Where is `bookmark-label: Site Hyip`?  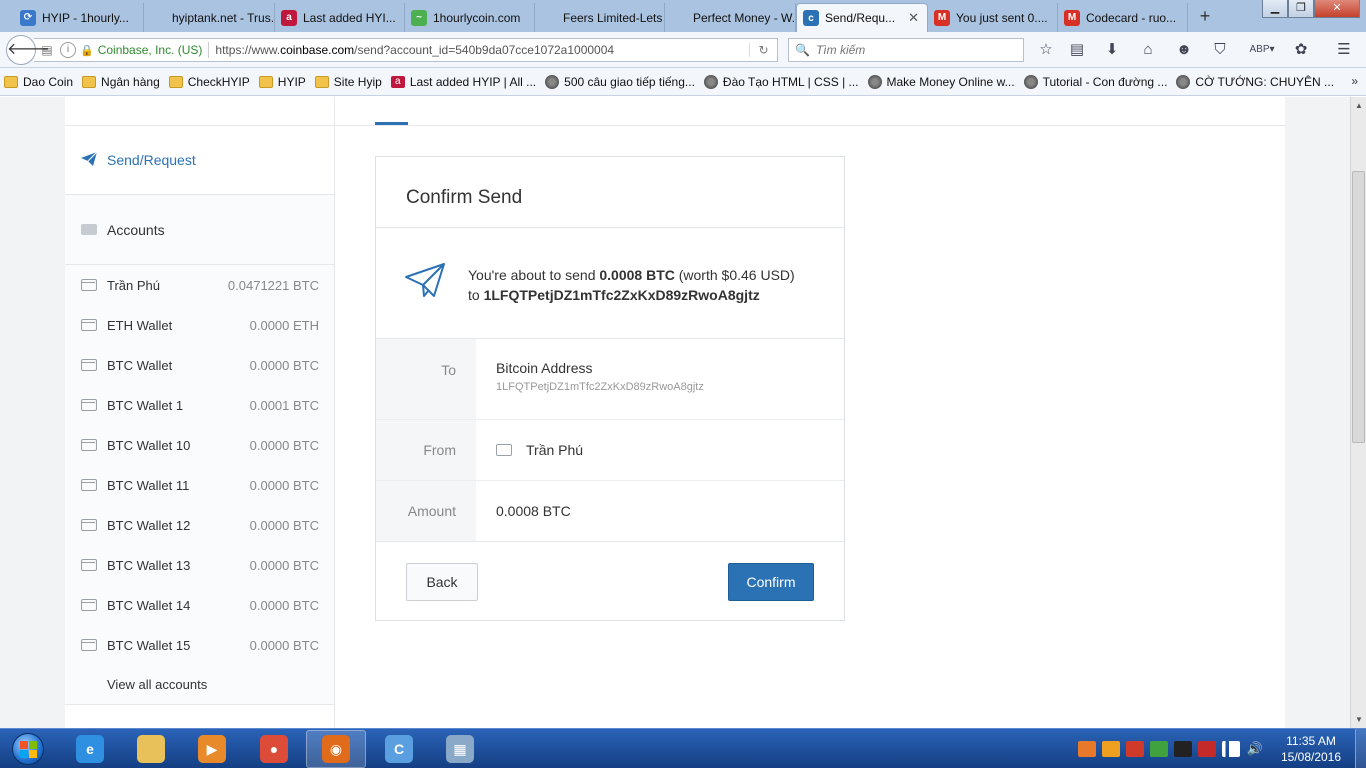 bookmark-label: Site Hyip is located at coordinates (357, 81).